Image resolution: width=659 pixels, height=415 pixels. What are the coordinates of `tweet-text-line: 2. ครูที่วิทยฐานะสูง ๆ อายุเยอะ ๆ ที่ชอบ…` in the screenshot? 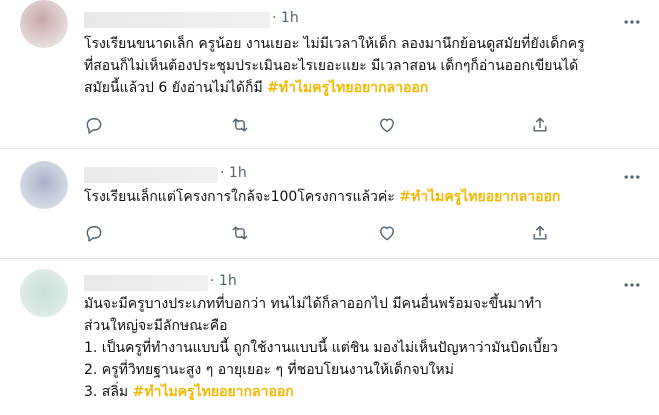 It's located at (269, 370).